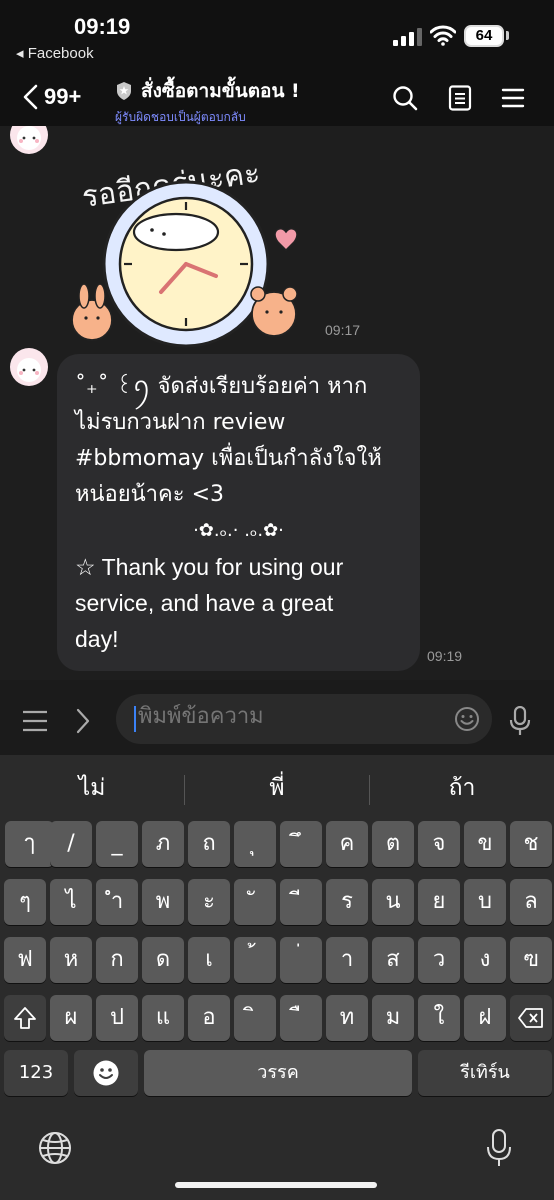 The image size is (554, 1200). I want to click on notes-icon, so click(460, 98).